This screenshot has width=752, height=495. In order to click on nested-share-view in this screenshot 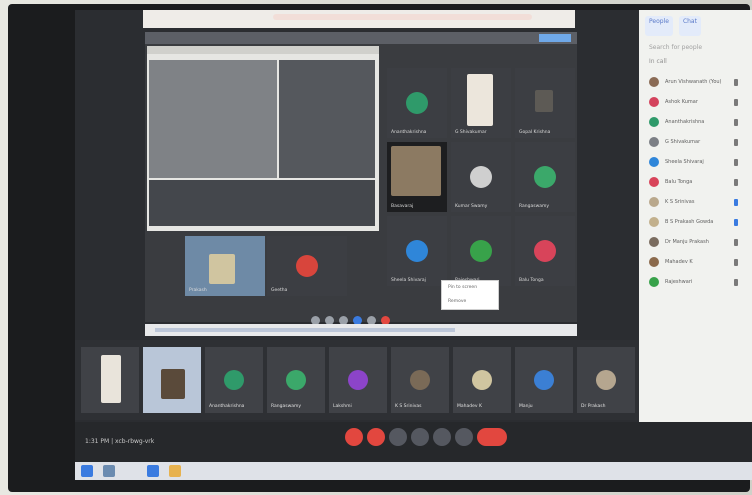, I will do `click(263, 138)`.